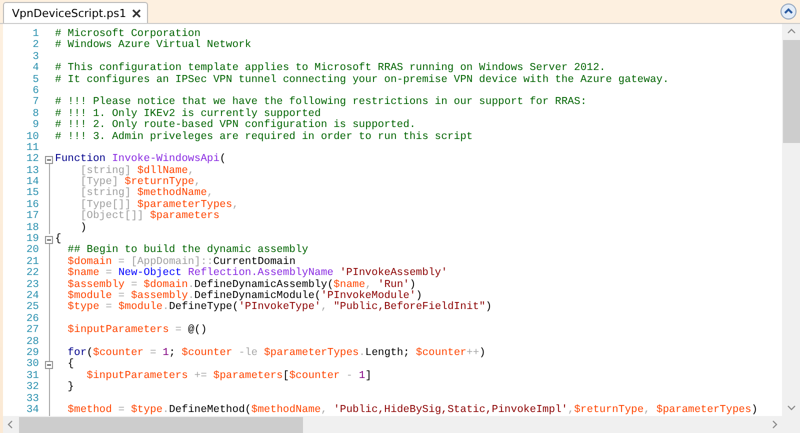 This screenshot has width=800, height=433. I want to click on line-number: 10, so click(32, 137).